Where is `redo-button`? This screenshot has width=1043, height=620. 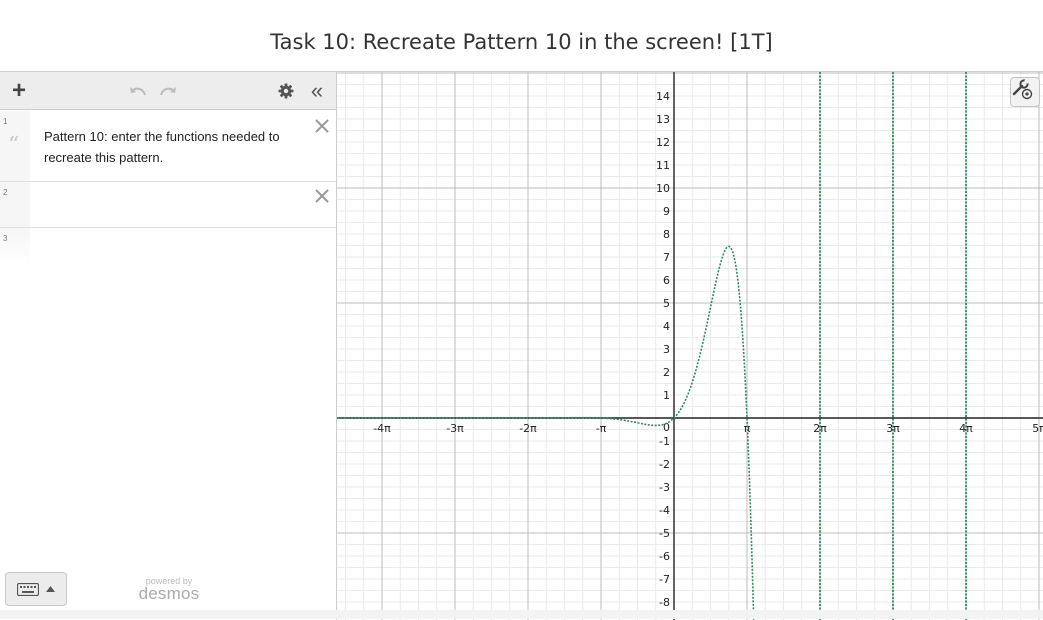
redo-button is located at coordinates (168, 91).